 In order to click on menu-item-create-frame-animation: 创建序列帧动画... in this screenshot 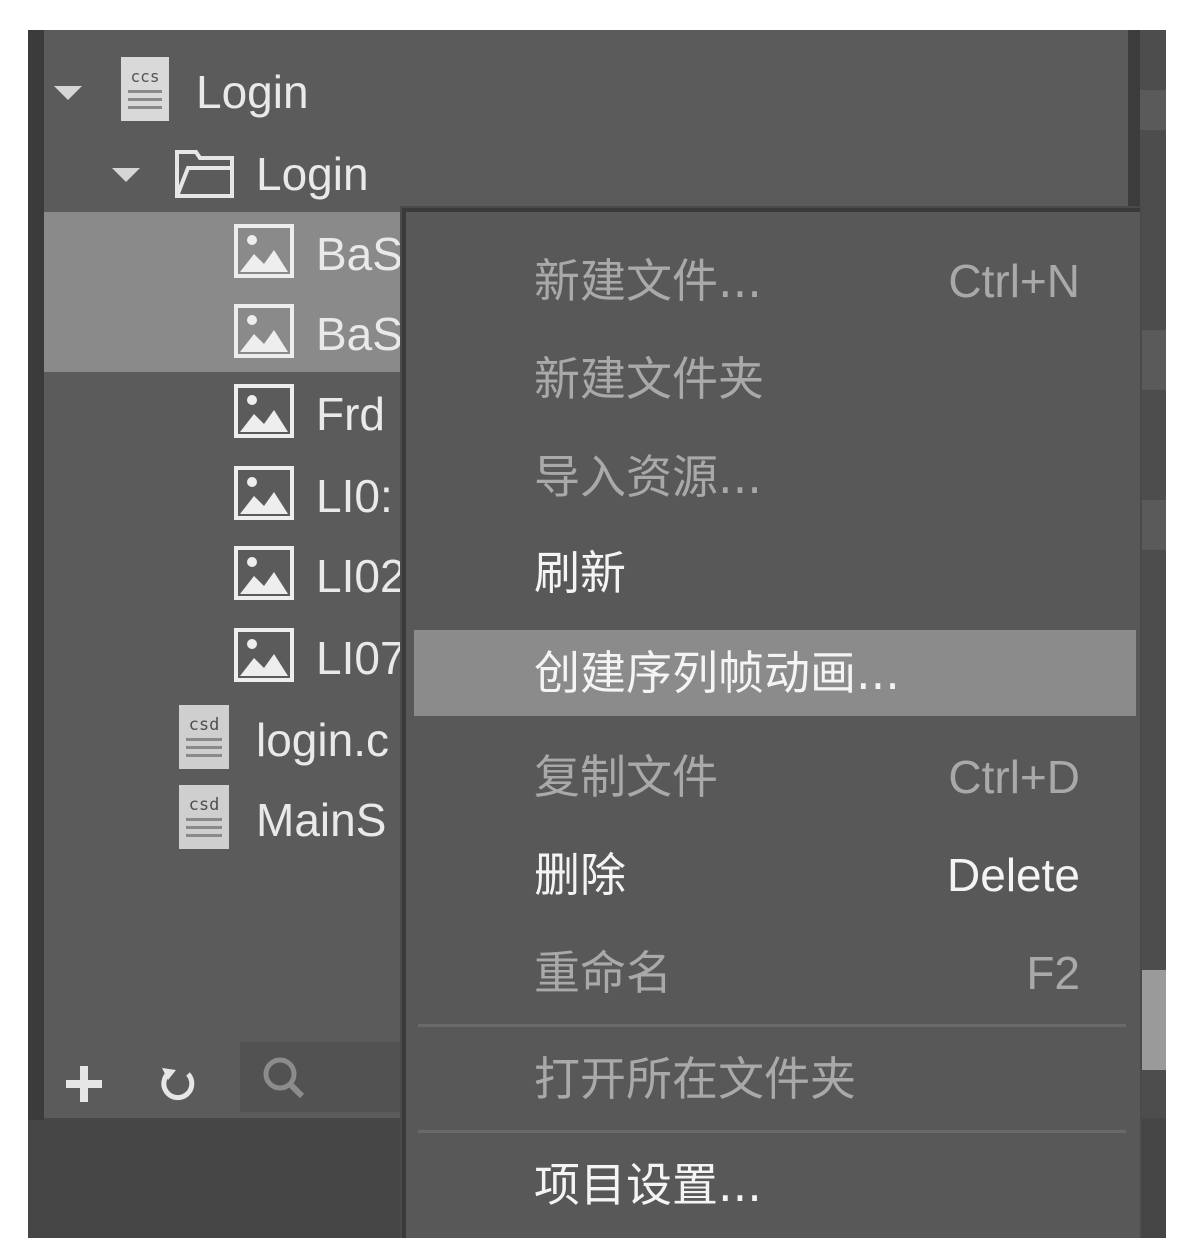, I will do `click(775, 673)`.